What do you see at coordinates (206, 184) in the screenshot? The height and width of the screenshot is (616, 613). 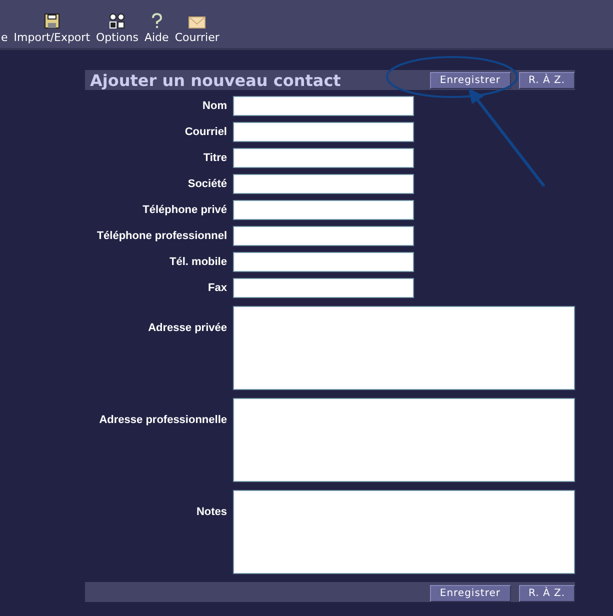 I see `field-label: Société` at bounding box center [206, 184].